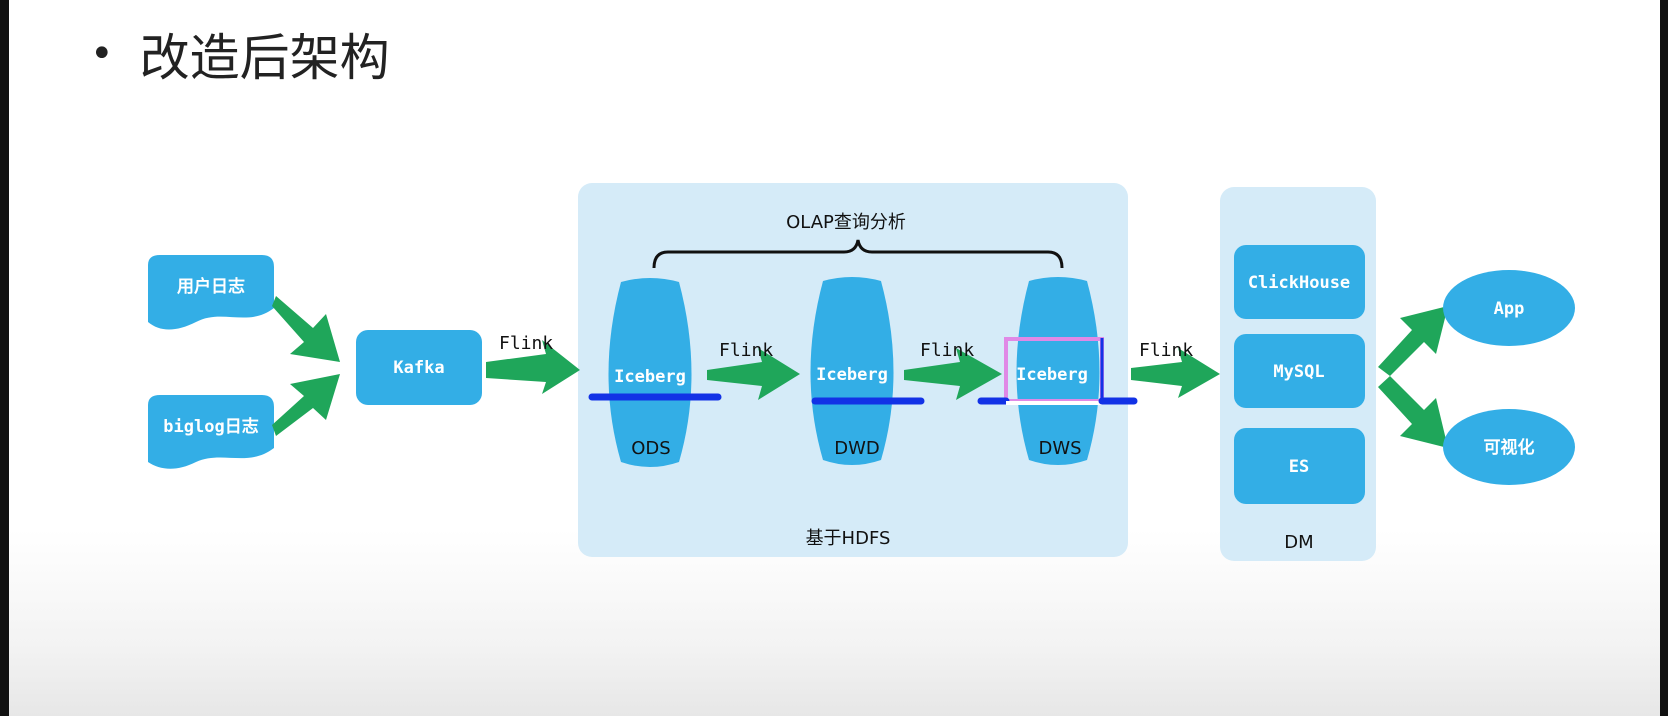  I want to click on es-label: ES, so click(1299, 467).